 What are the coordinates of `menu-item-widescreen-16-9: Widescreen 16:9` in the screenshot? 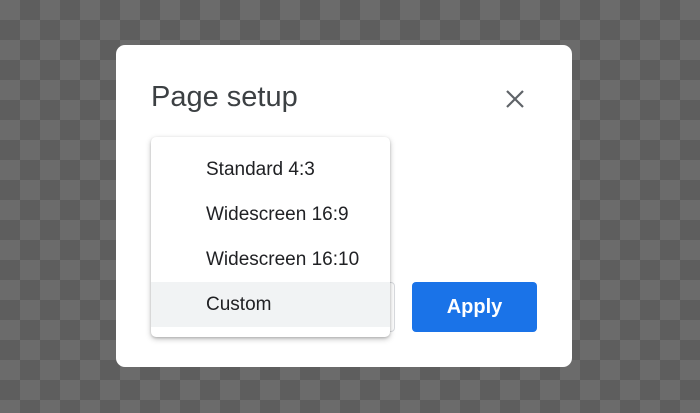 It's located at (270, 214).